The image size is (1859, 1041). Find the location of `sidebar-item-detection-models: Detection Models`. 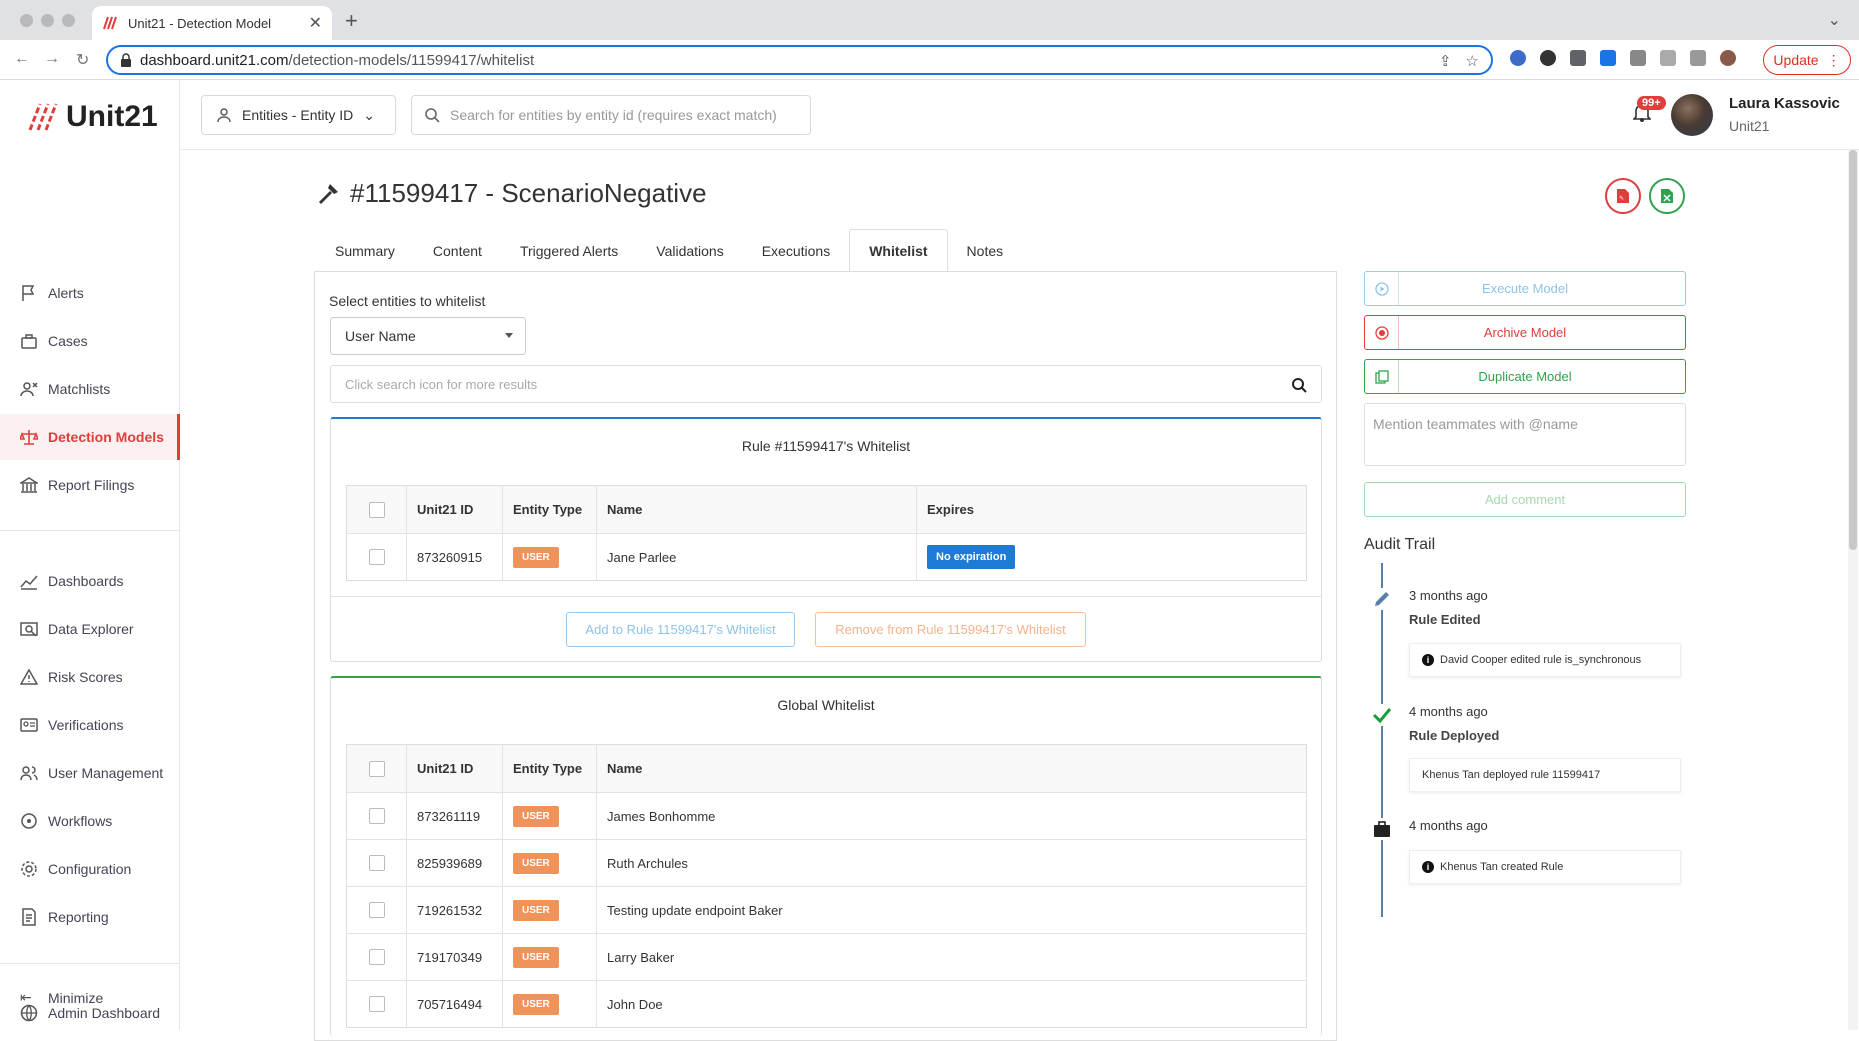

sidebar-item-detection-models: Detection Models is located at coordinates (90, 437).